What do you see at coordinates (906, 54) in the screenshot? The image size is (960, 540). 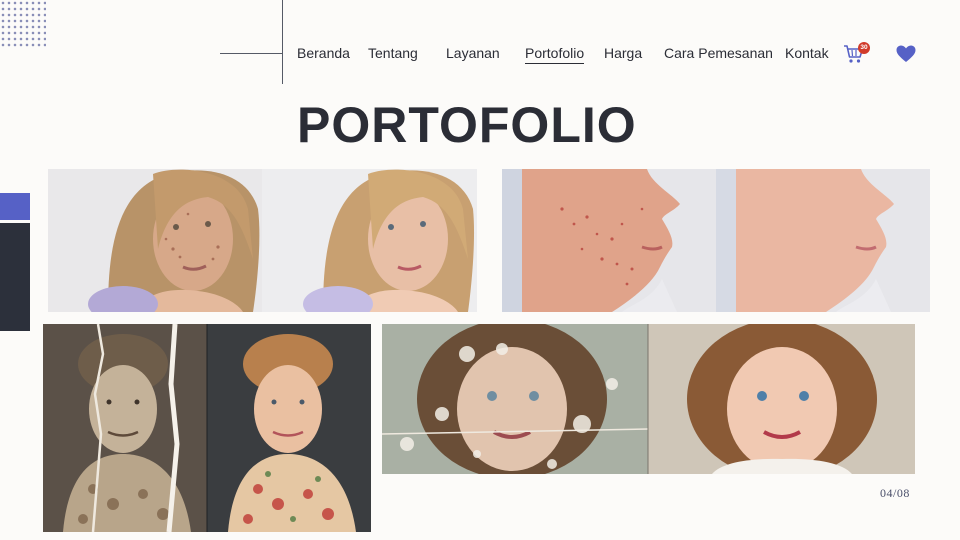 I see `heart-icon` at bounding box center [906, 54].